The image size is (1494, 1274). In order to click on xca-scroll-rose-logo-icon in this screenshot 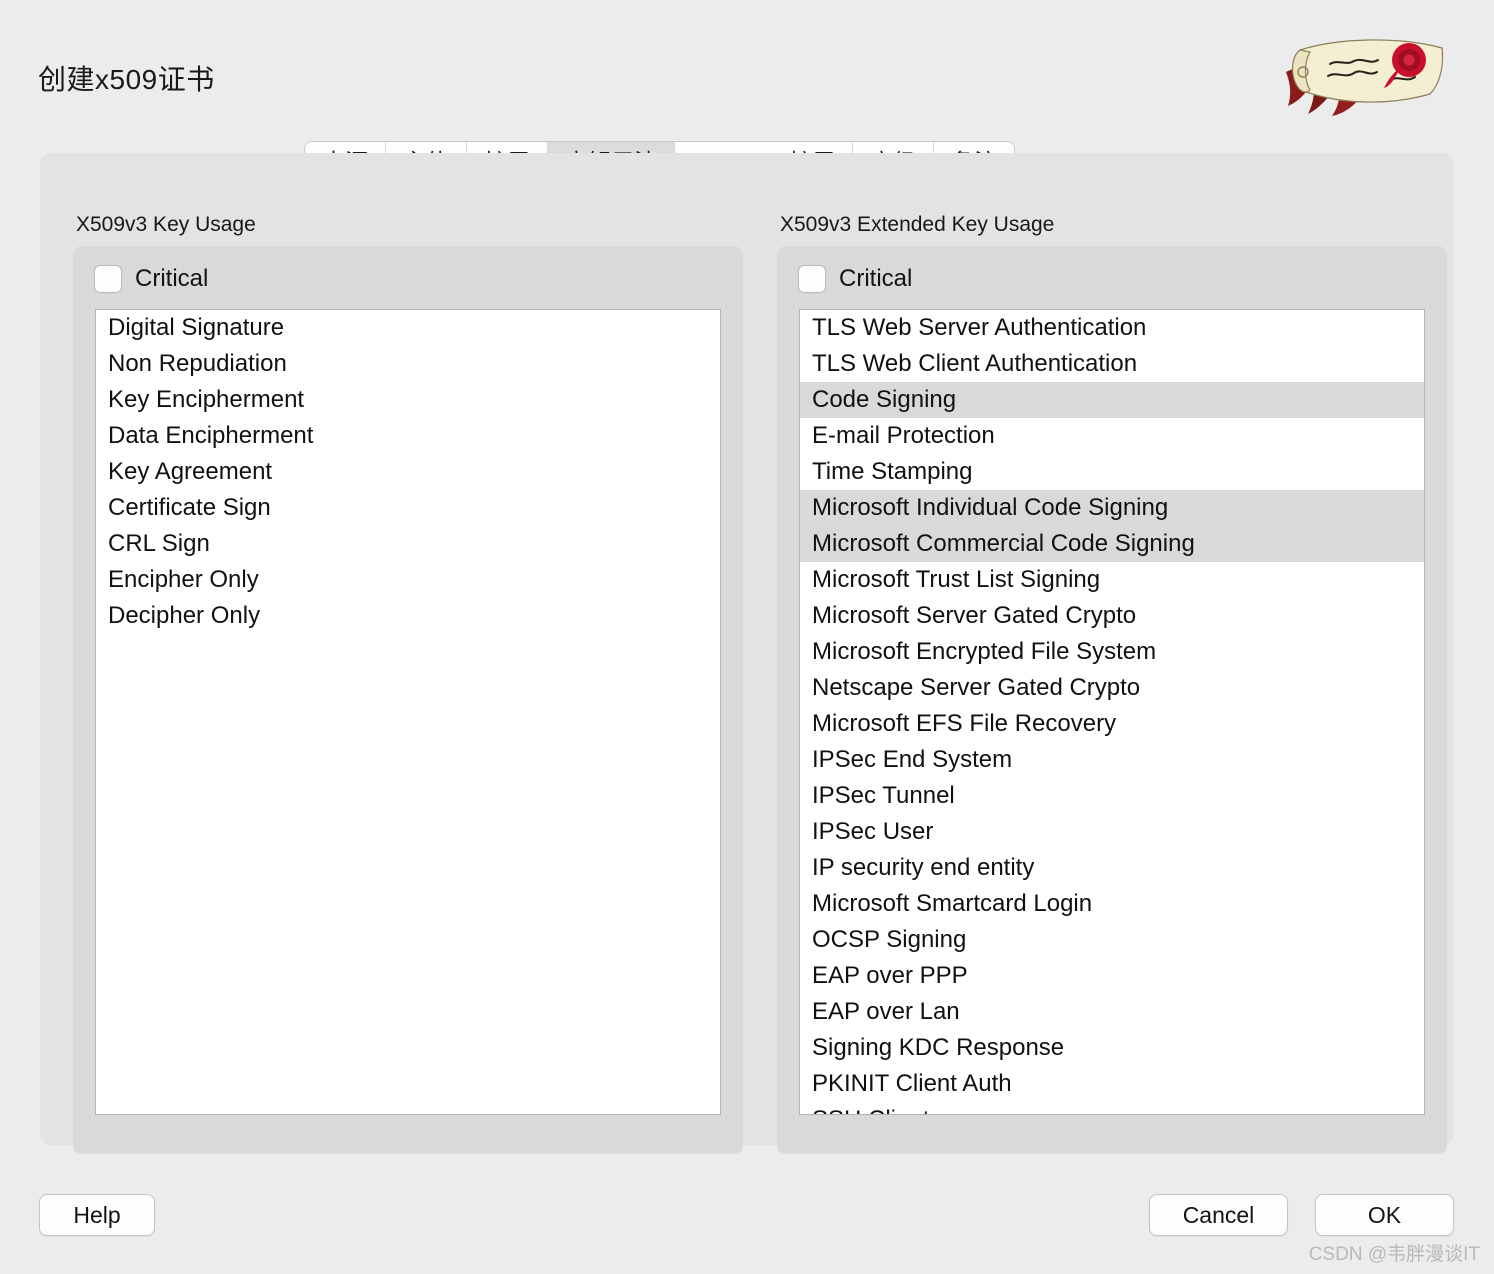, I will do `click(1358, 78)`.